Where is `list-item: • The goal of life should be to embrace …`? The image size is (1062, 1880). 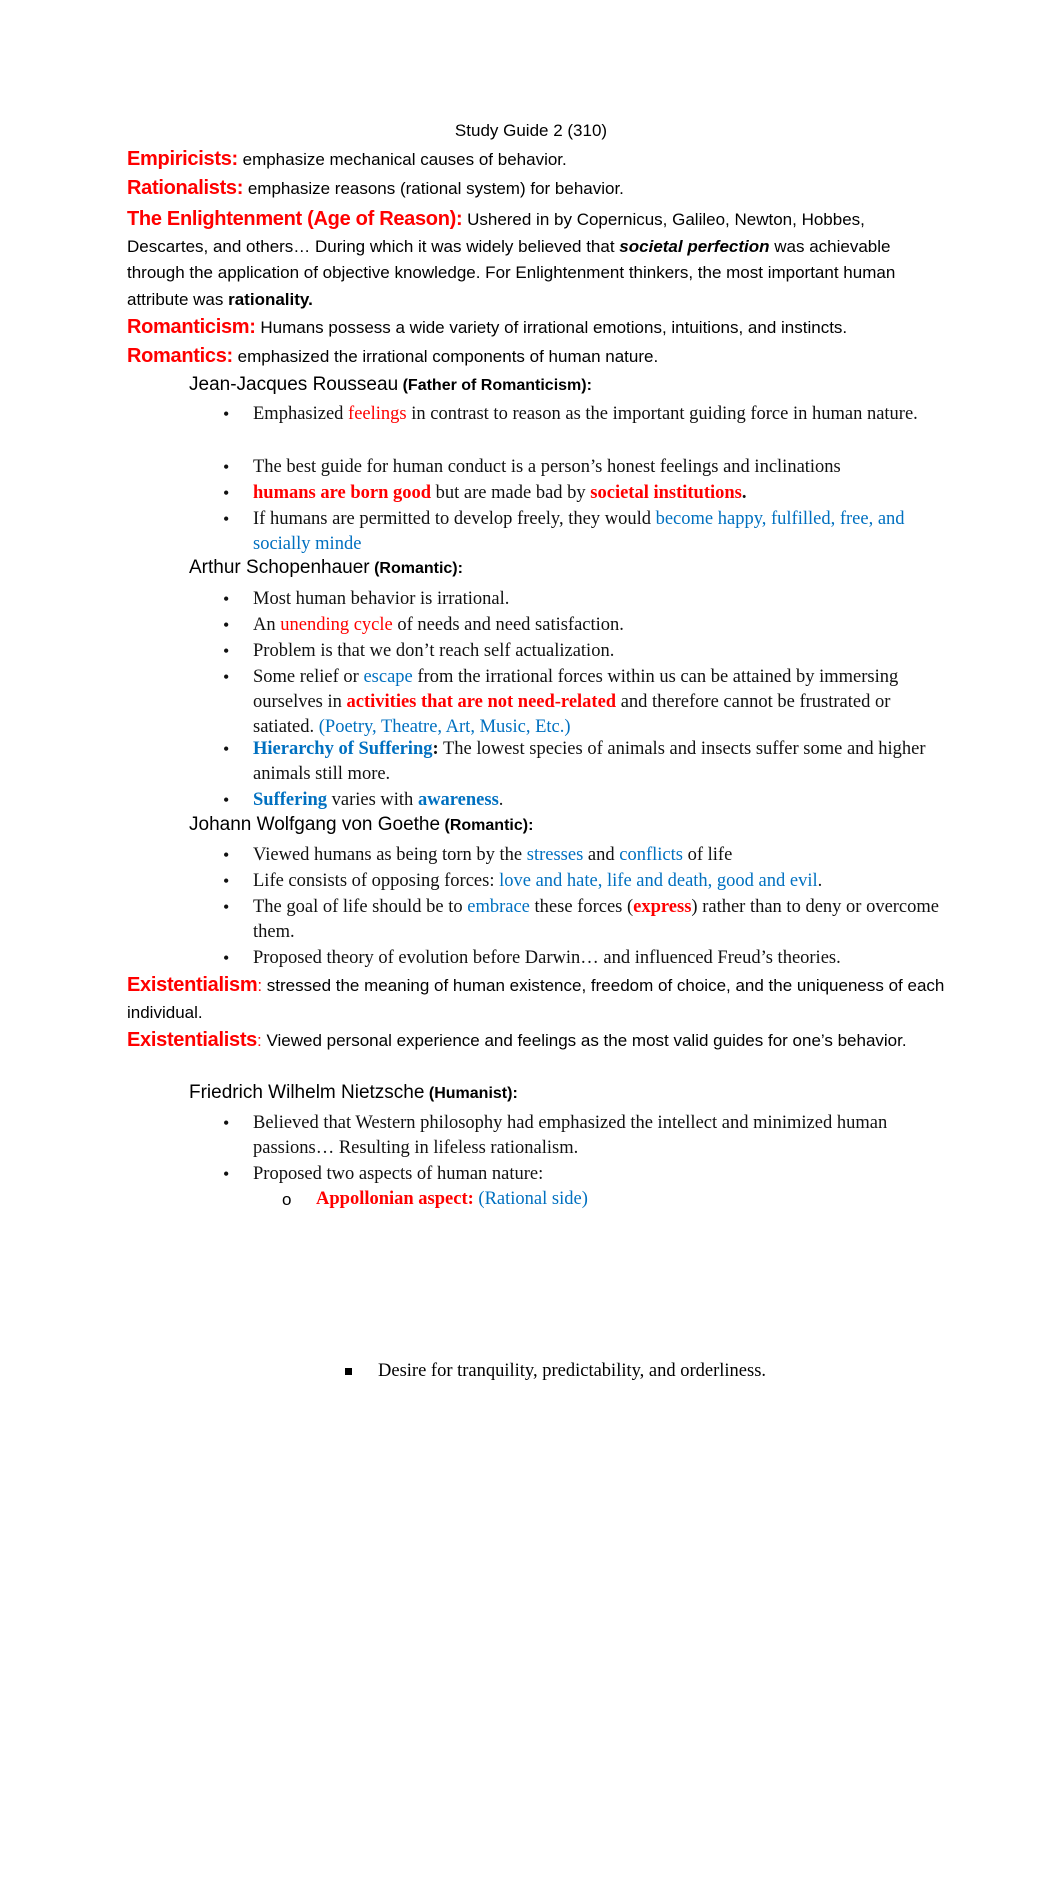
list-item: • The goal of life should be to embrace … is located at coordinates (583, 920).